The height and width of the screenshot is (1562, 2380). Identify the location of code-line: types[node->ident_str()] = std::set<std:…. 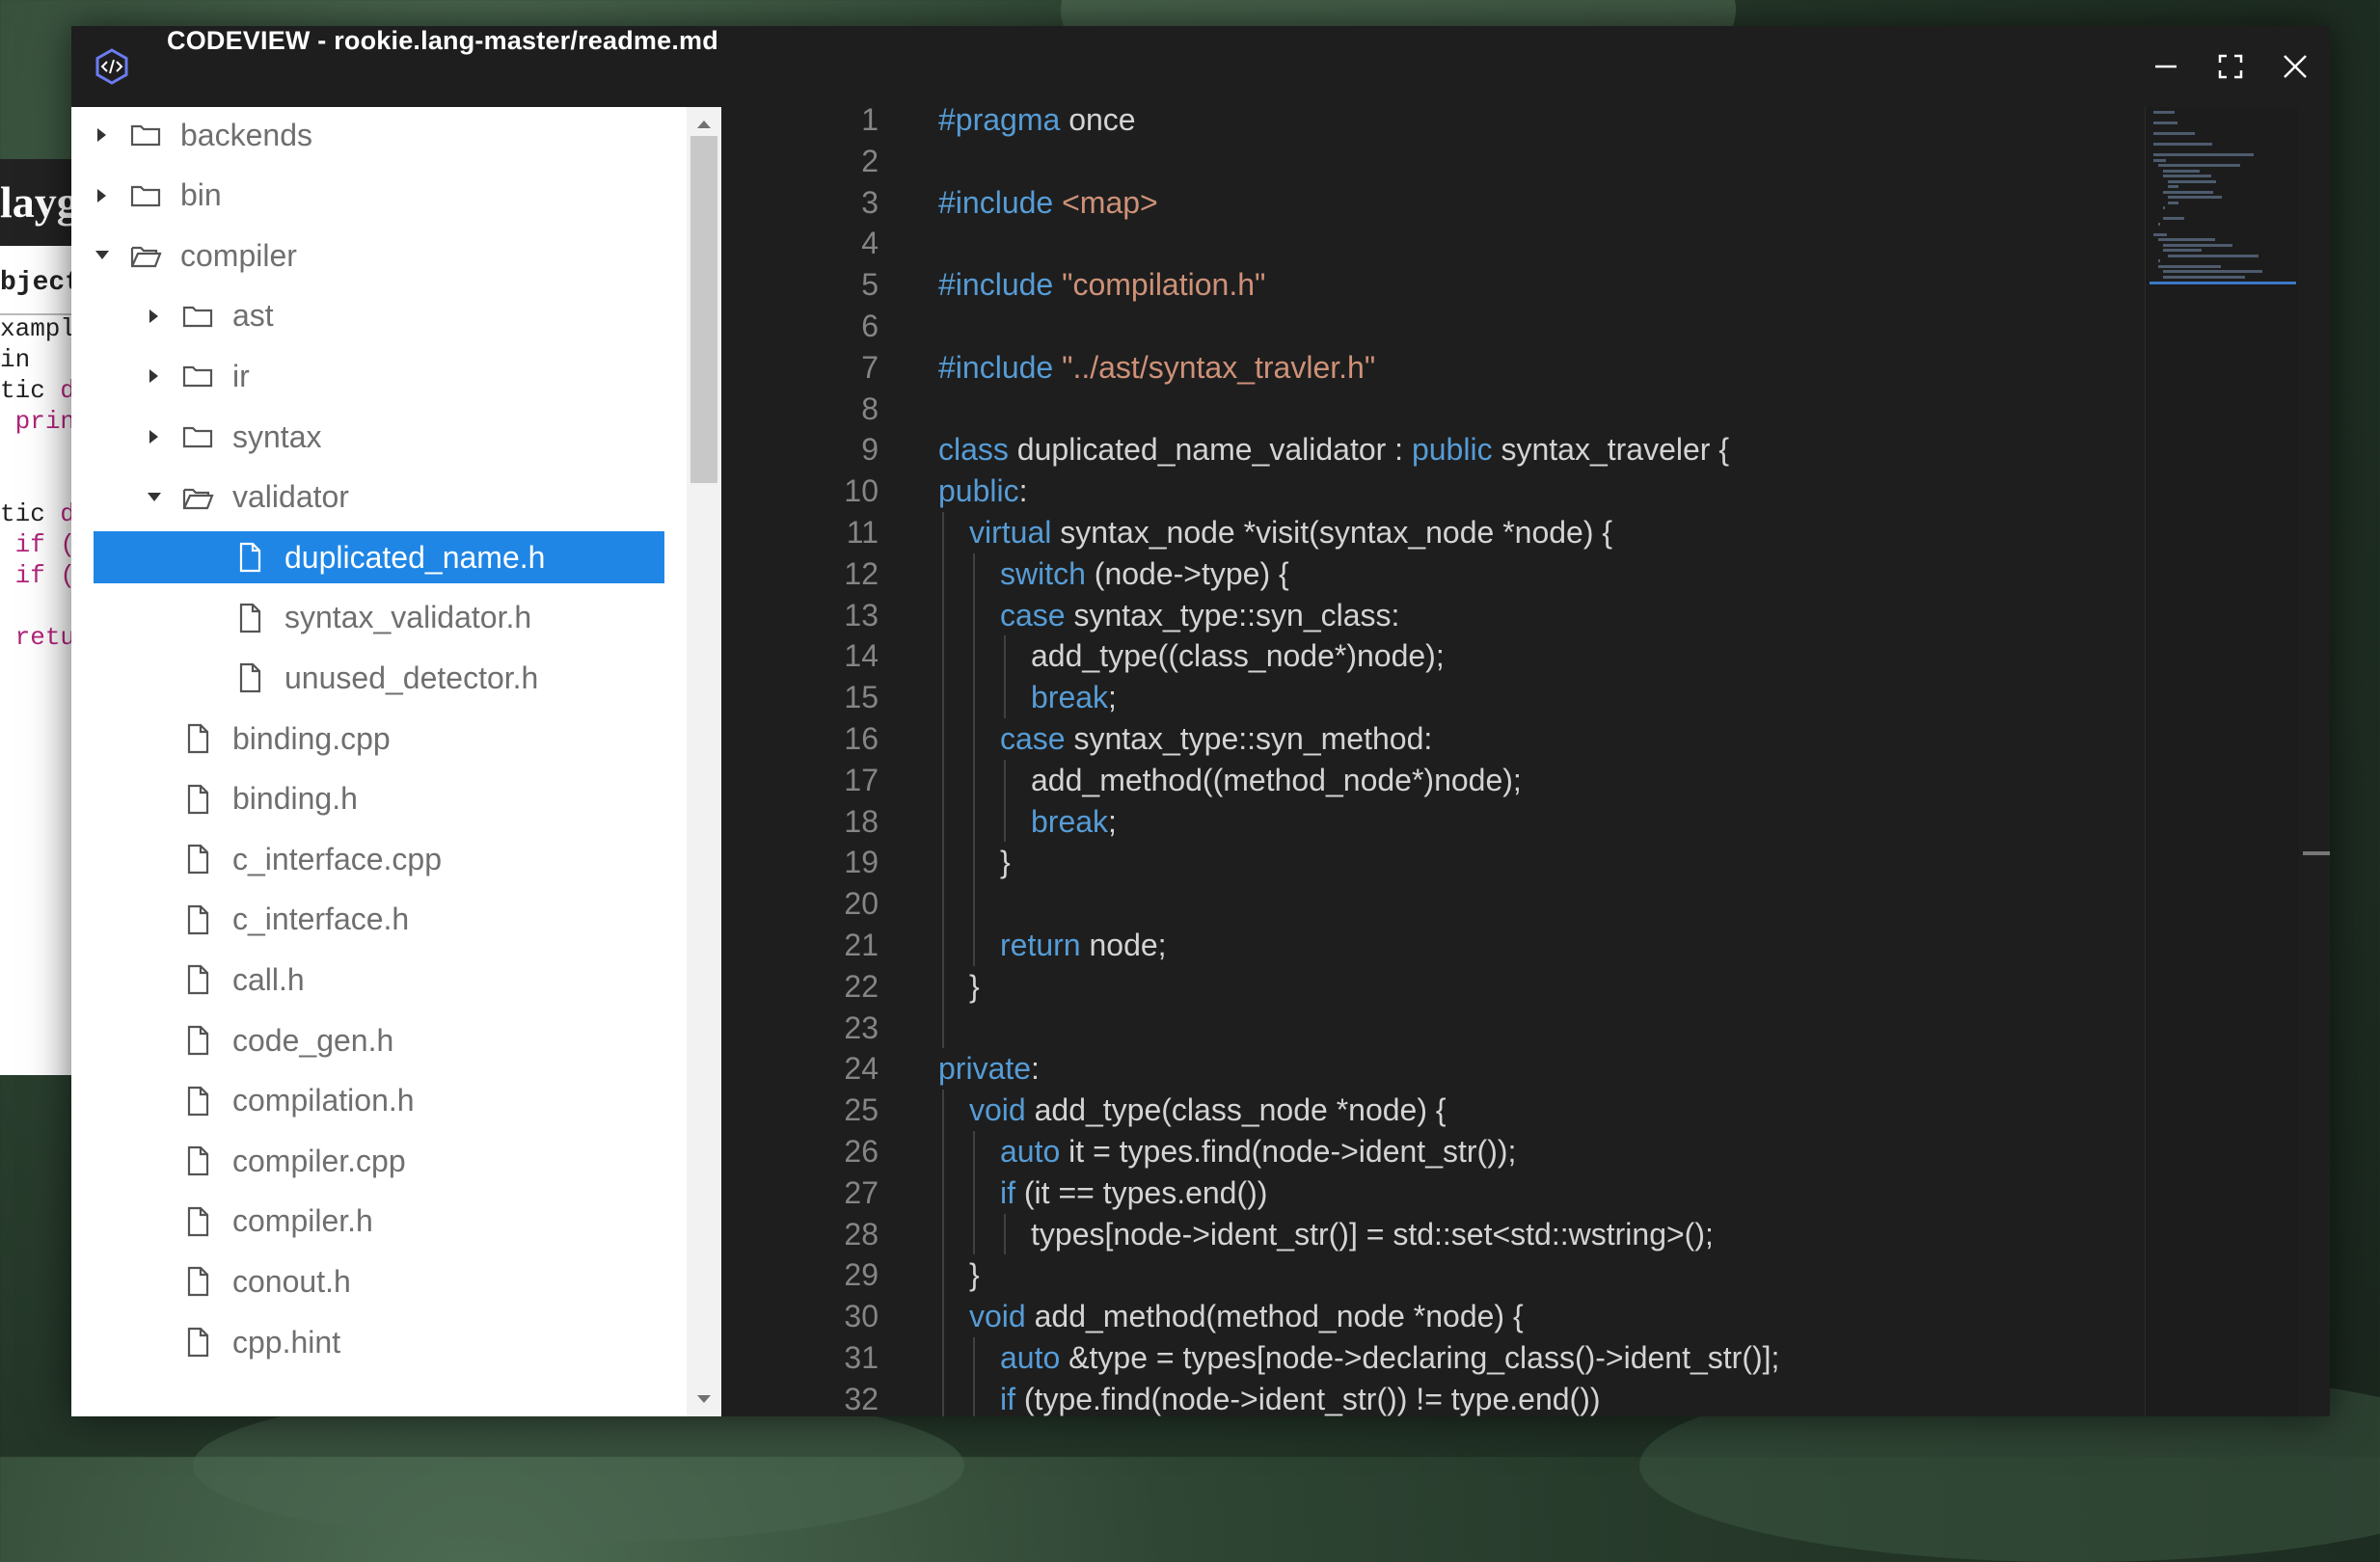
(1373, 1234).